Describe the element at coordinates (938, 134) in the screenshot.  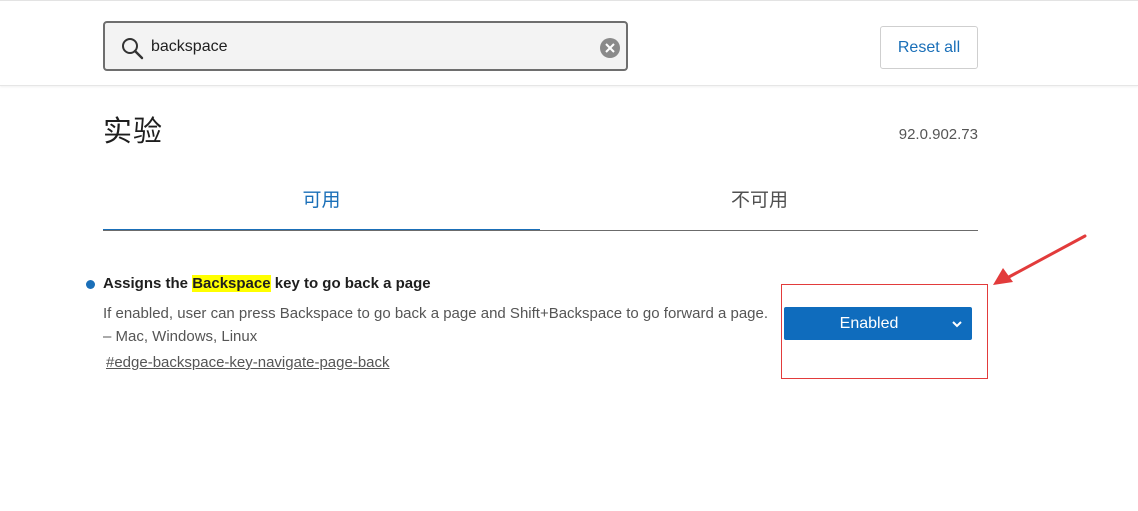
I see `version-label: 92.0.902.73` at that location.